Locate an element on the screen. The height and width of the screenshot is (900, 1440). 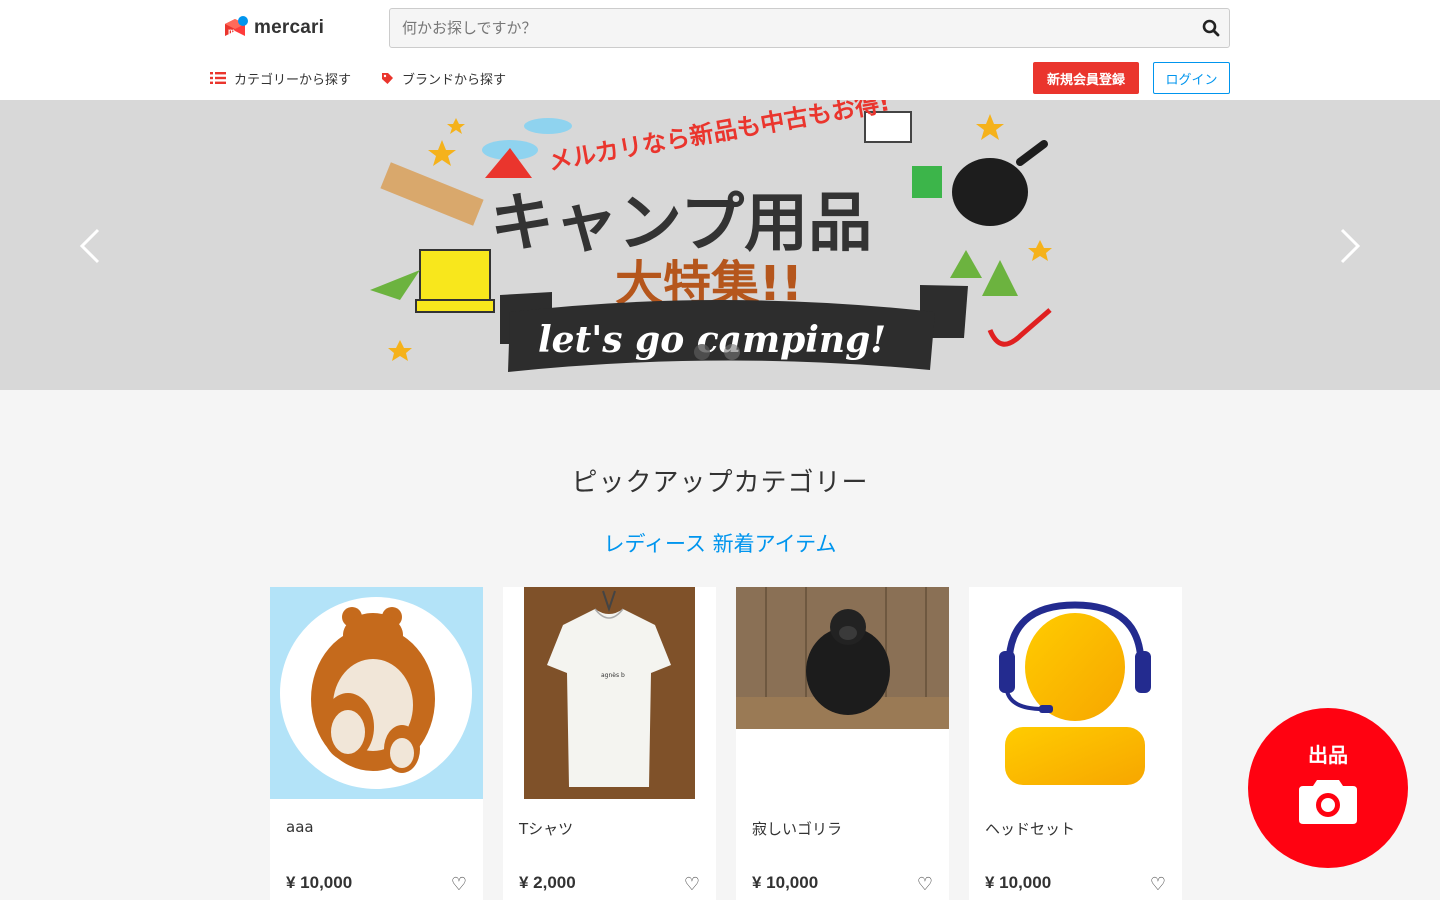
banner-headline-top: メルカリなら新品も中古もお得! is located at coordinates (719, 138).